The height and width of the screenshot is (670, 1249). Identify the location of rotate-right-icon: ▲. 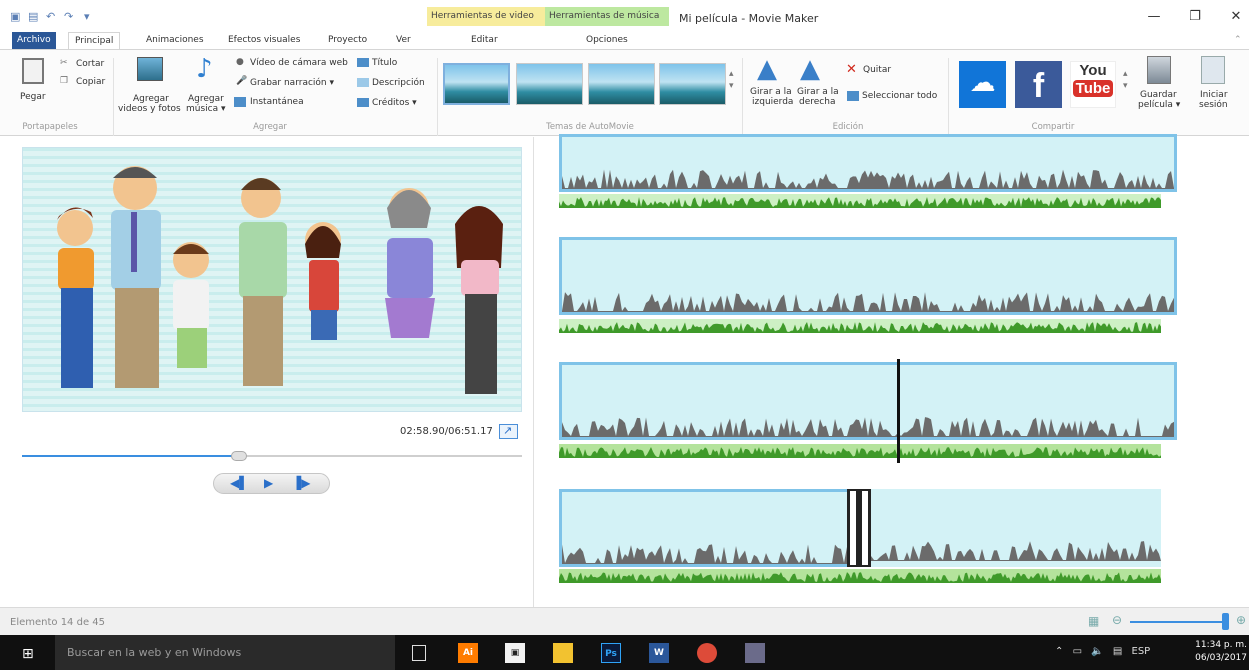
(810, 69).